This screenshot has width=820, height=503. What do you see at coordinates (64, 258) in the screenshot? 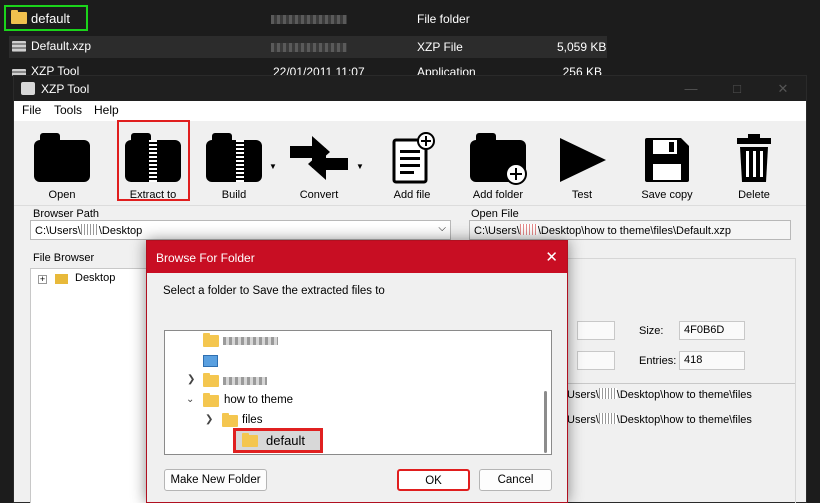
I see `file-browser-label: File Browser` at bounding box center [64, 258].